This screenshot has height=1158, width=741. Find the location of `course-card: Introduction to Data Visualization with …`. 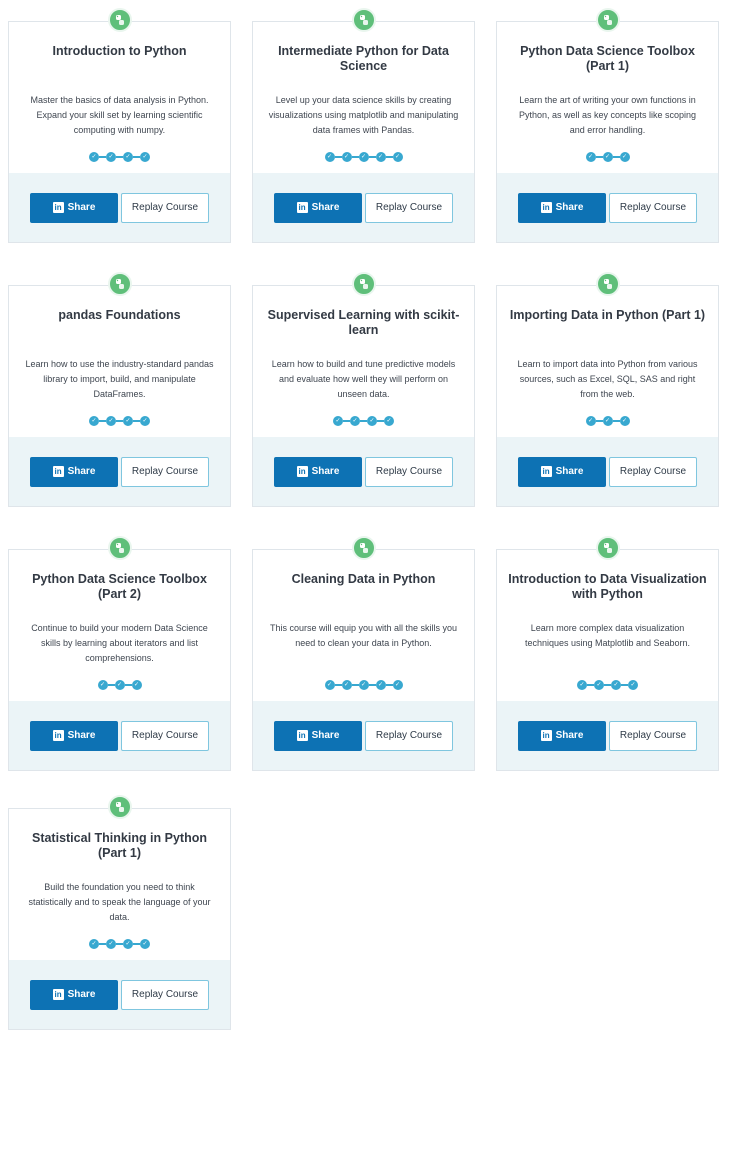

course-card: Introduction to Data Visualization with … is located at coordinates (607, 653).